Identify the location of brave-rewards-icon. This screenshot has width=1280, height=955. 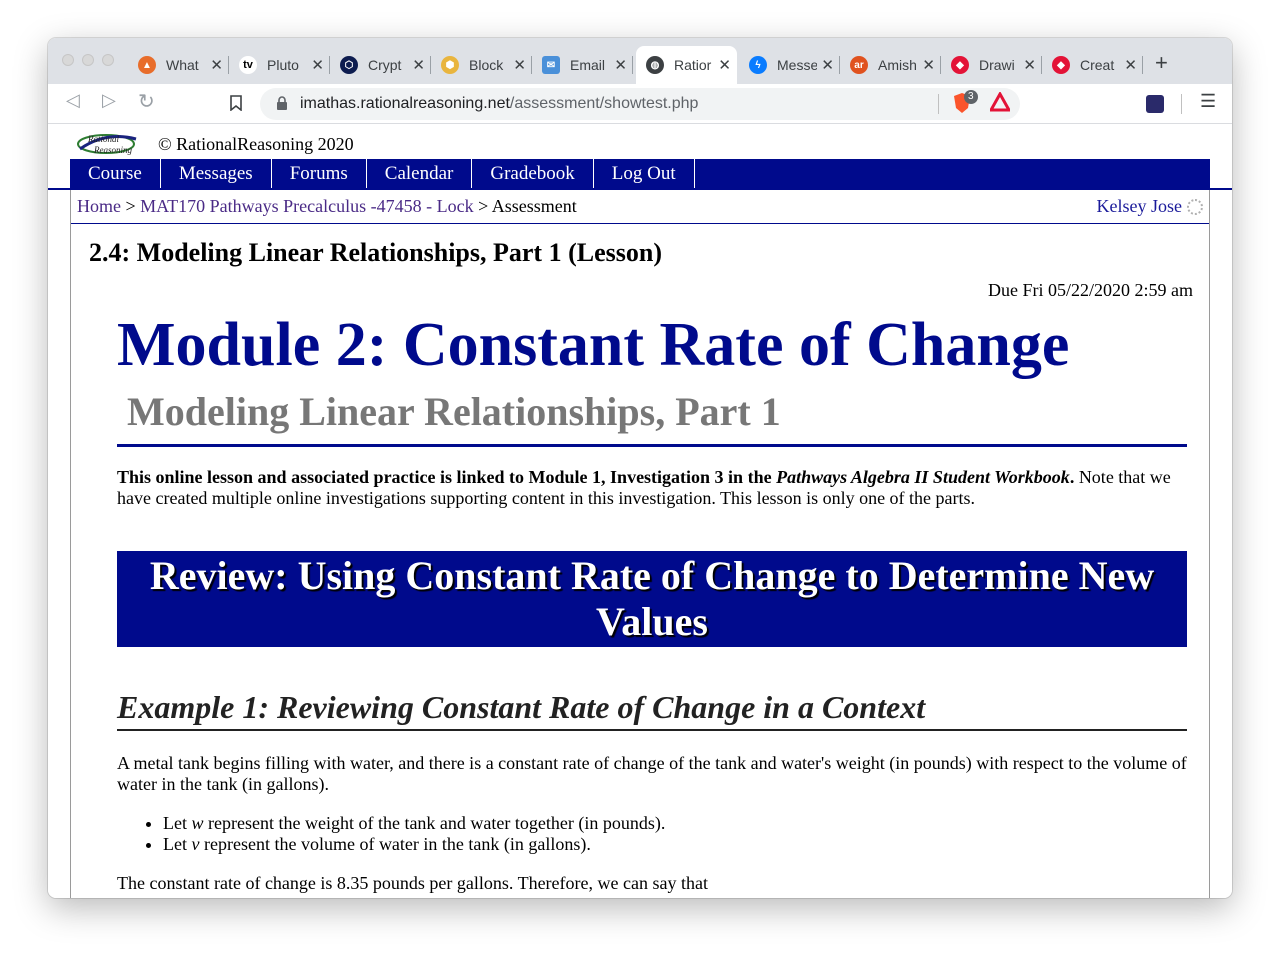
(1000, 103).